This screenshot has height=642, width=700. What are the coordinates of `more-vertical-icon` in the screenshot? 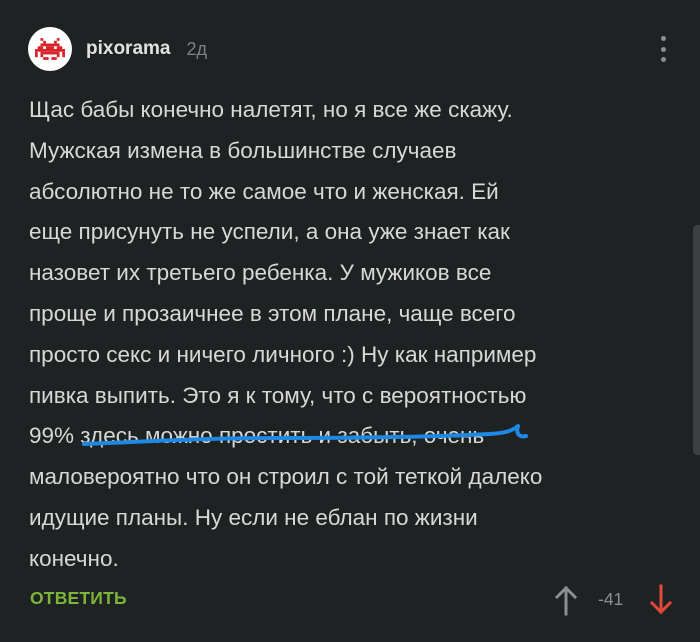 It's located at (663, 49).